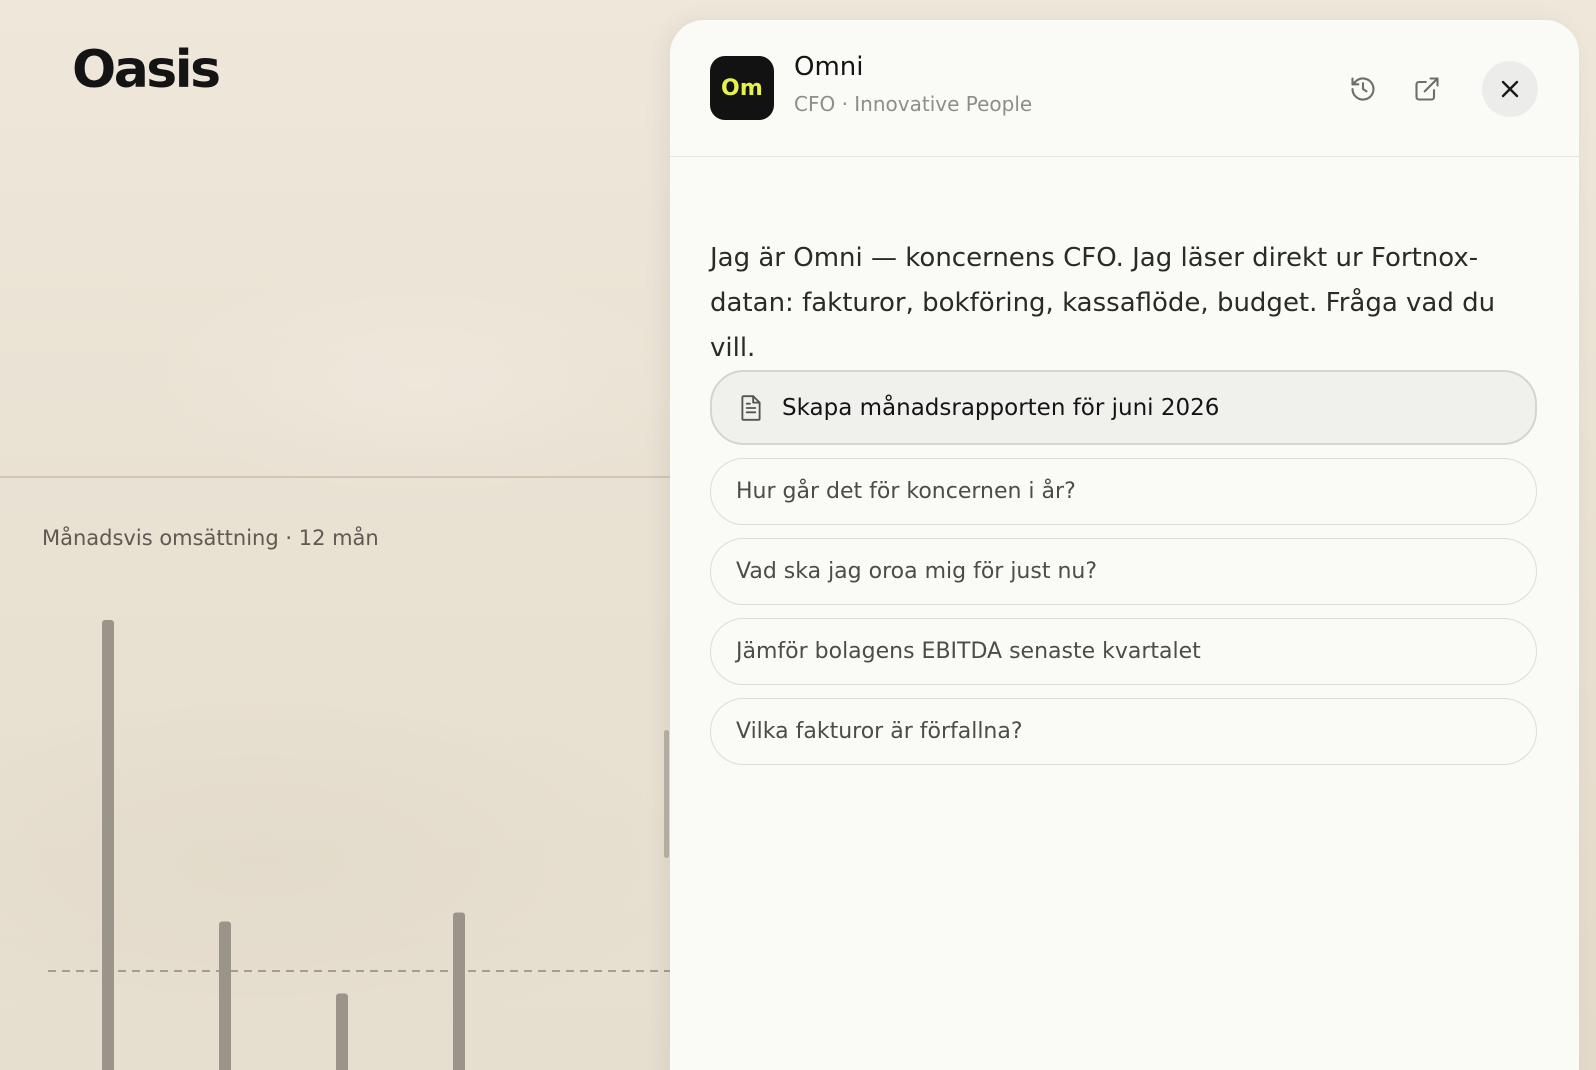  I want to click on agent-avatar-initials: Om, so click(742, 88).